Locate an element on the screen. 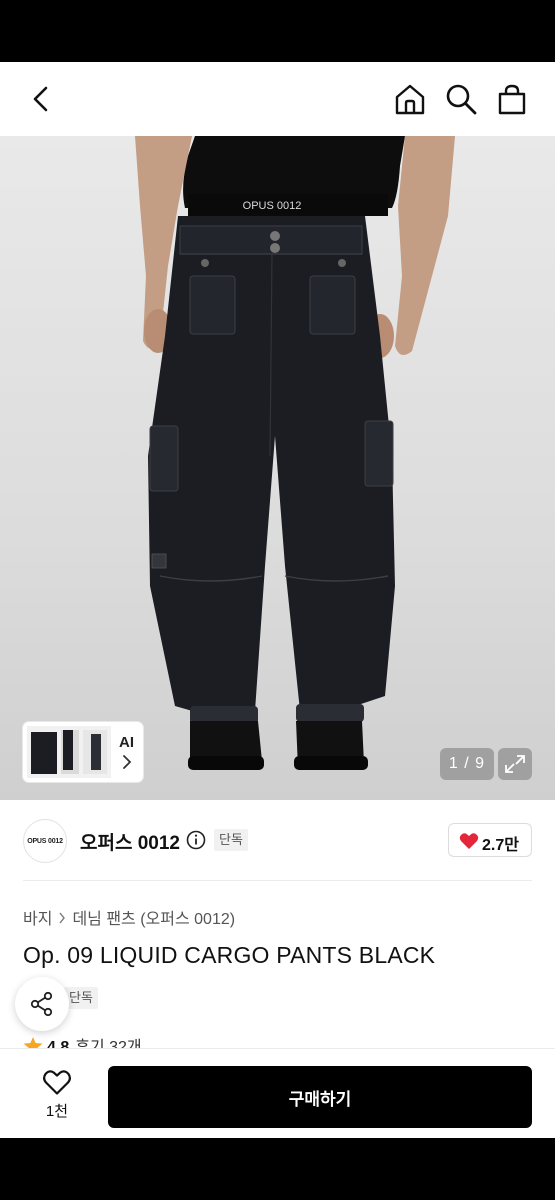 Image resolution: width=555 pixels, height=1200 pixels. breadcrumb-item-category: 바지 is located at coordinates (37, 919).